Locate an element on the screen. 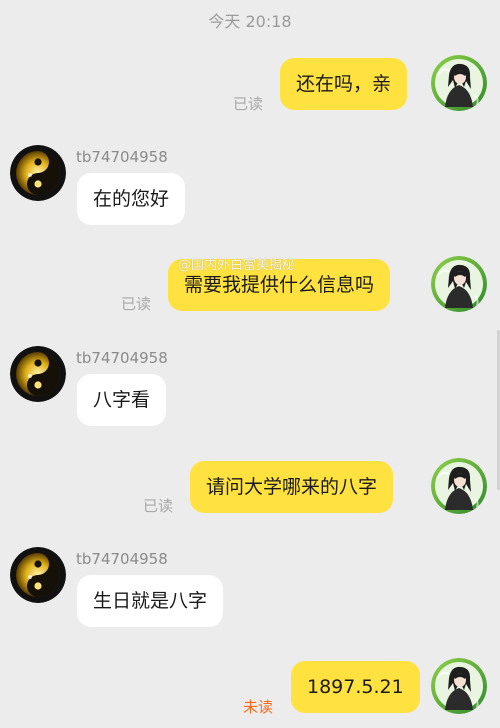 The height and width of the screenshot is (728, 500). message-row: 已读 请问大学哪来的八字 is located at coordinates (250, 488).